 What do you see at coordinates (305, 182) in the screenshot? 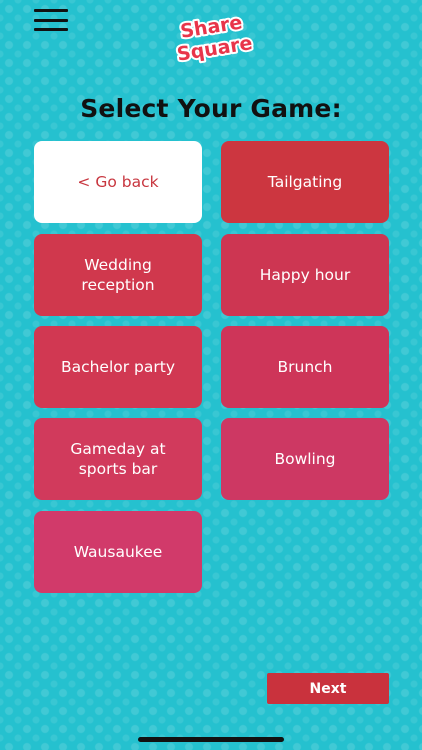
I see `game-option-tailgating: Tailgating` at bounding box center [305, 182].